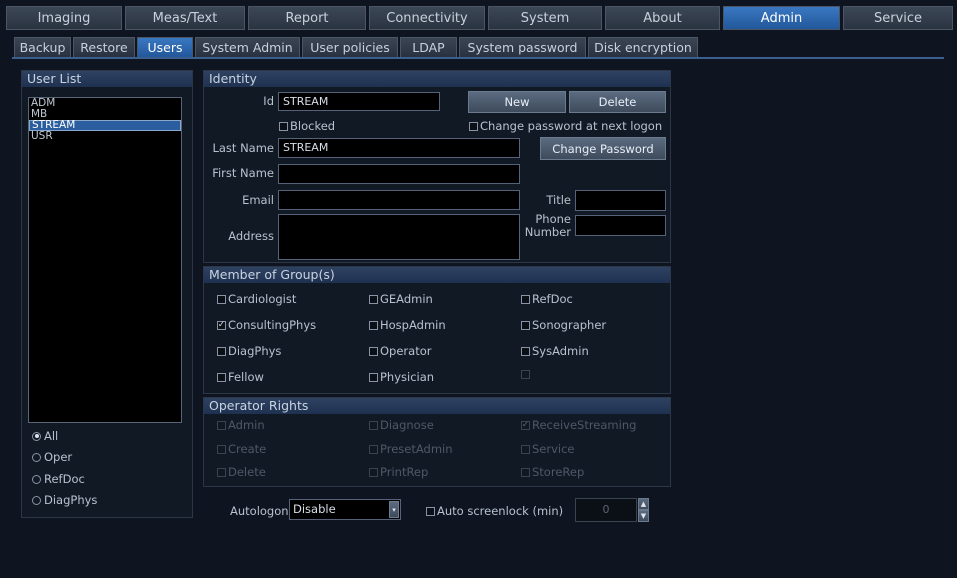 The width and height of the screenshot is (957, 578). What do you see at coordinates (407, 325) in the screenshot?
I see `group-hospadmin-checkbox: HospAdmin` at bounding box center [407, 325].